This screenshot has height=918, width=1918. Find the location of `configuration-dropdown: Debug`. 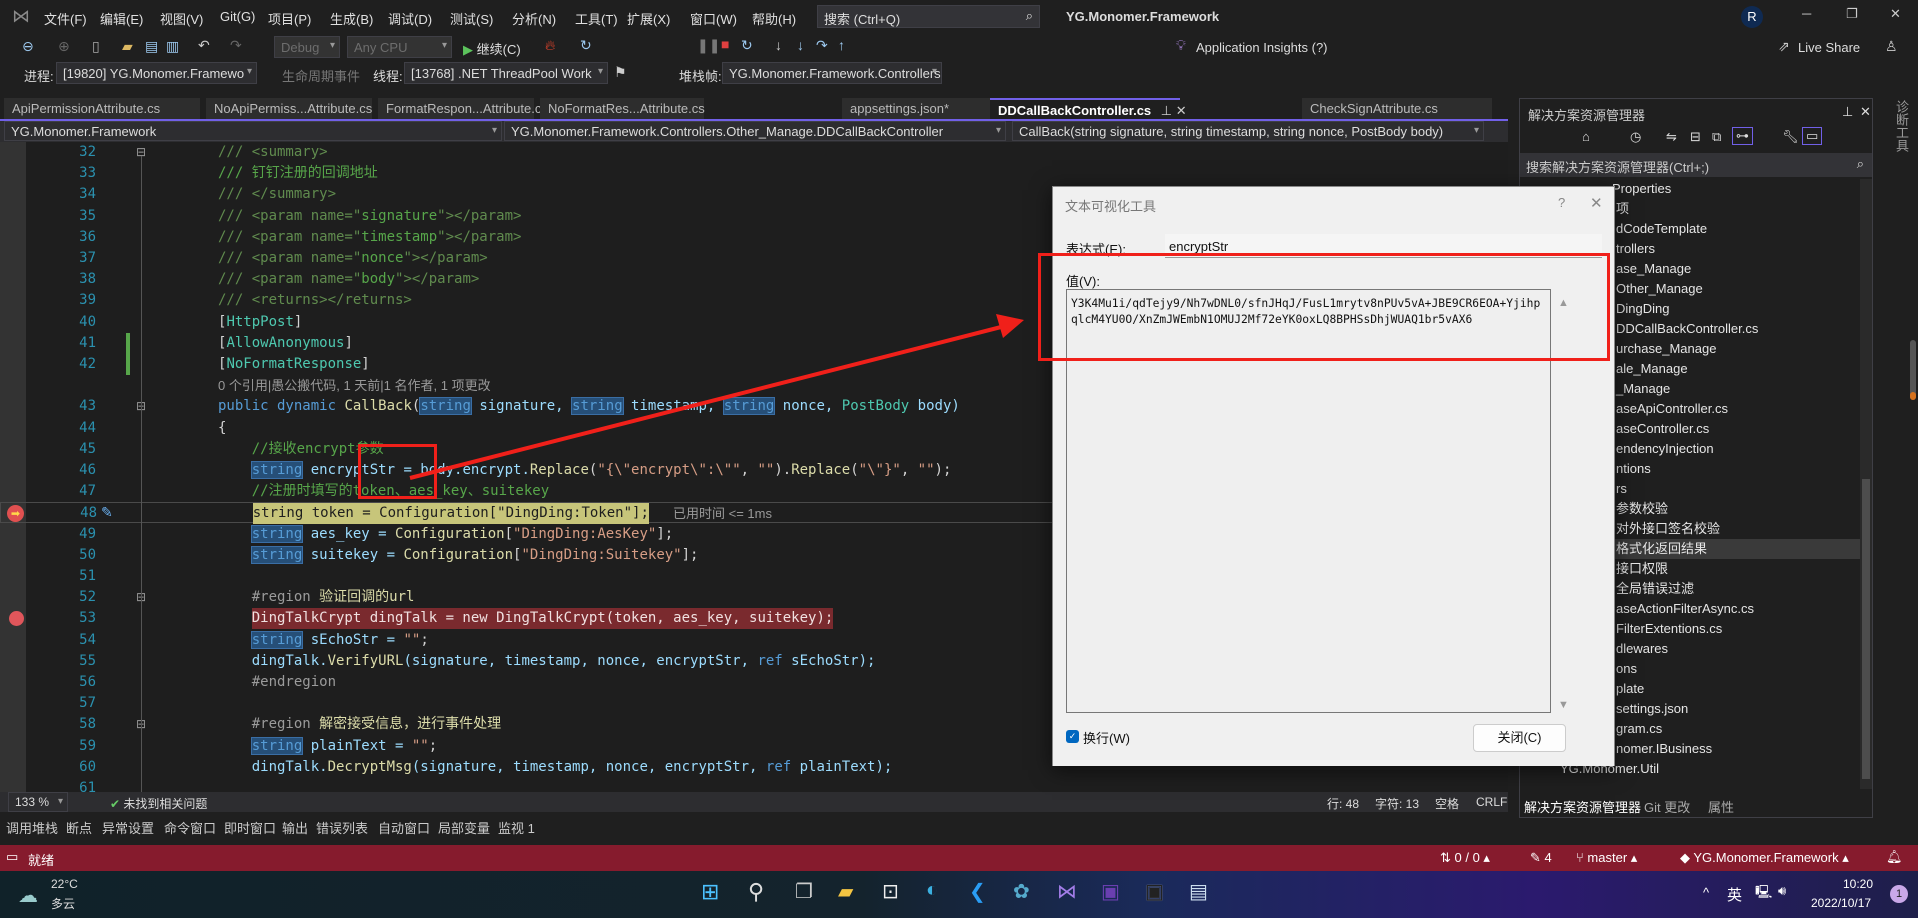

configuration-dropdown: Debug is located at coordinates (307, 47).